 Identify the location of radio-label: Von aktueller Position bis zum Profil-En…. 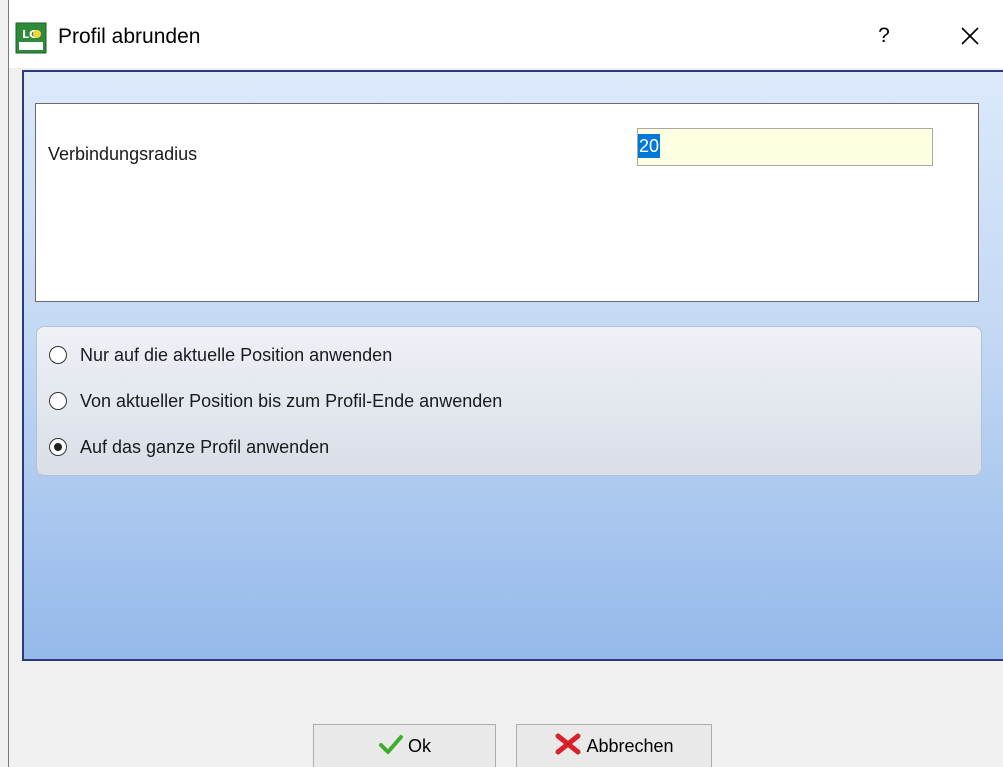
(291, 400).